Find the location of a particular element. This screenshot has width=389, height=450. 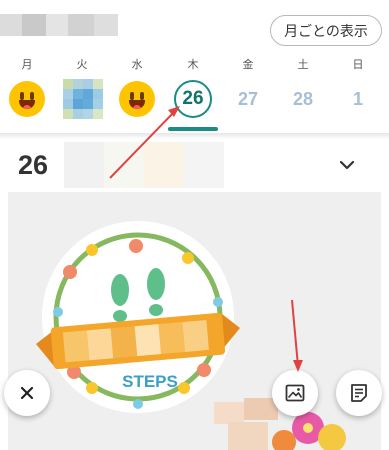

chevron-down-icon is located at coordinates (347, 165).